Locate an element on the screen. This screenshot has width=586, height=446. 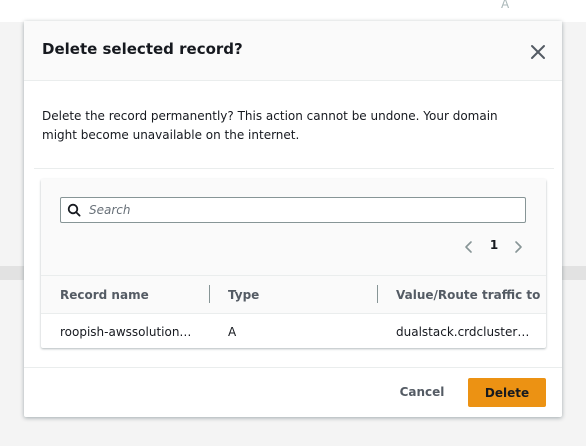
column-header-type: Type is located at coordinates (243, 295).